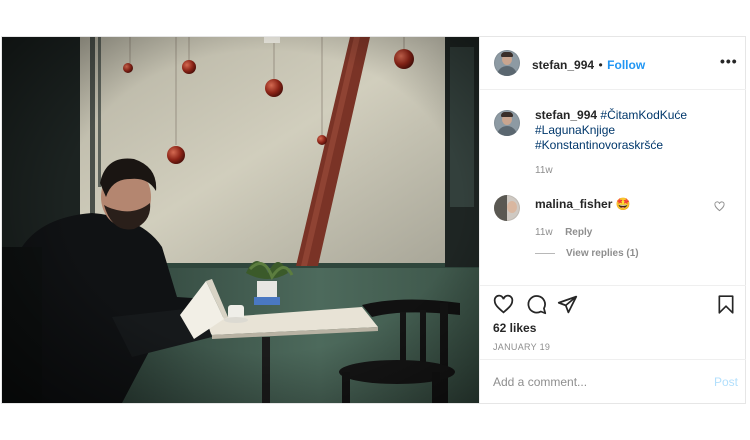 The width and height of the screenshot is (750, 440). What do you see at coordinates (563, 231) in the screenshot?
I see `comment-meta: 11w Reply` at bounding box center [563, 231].